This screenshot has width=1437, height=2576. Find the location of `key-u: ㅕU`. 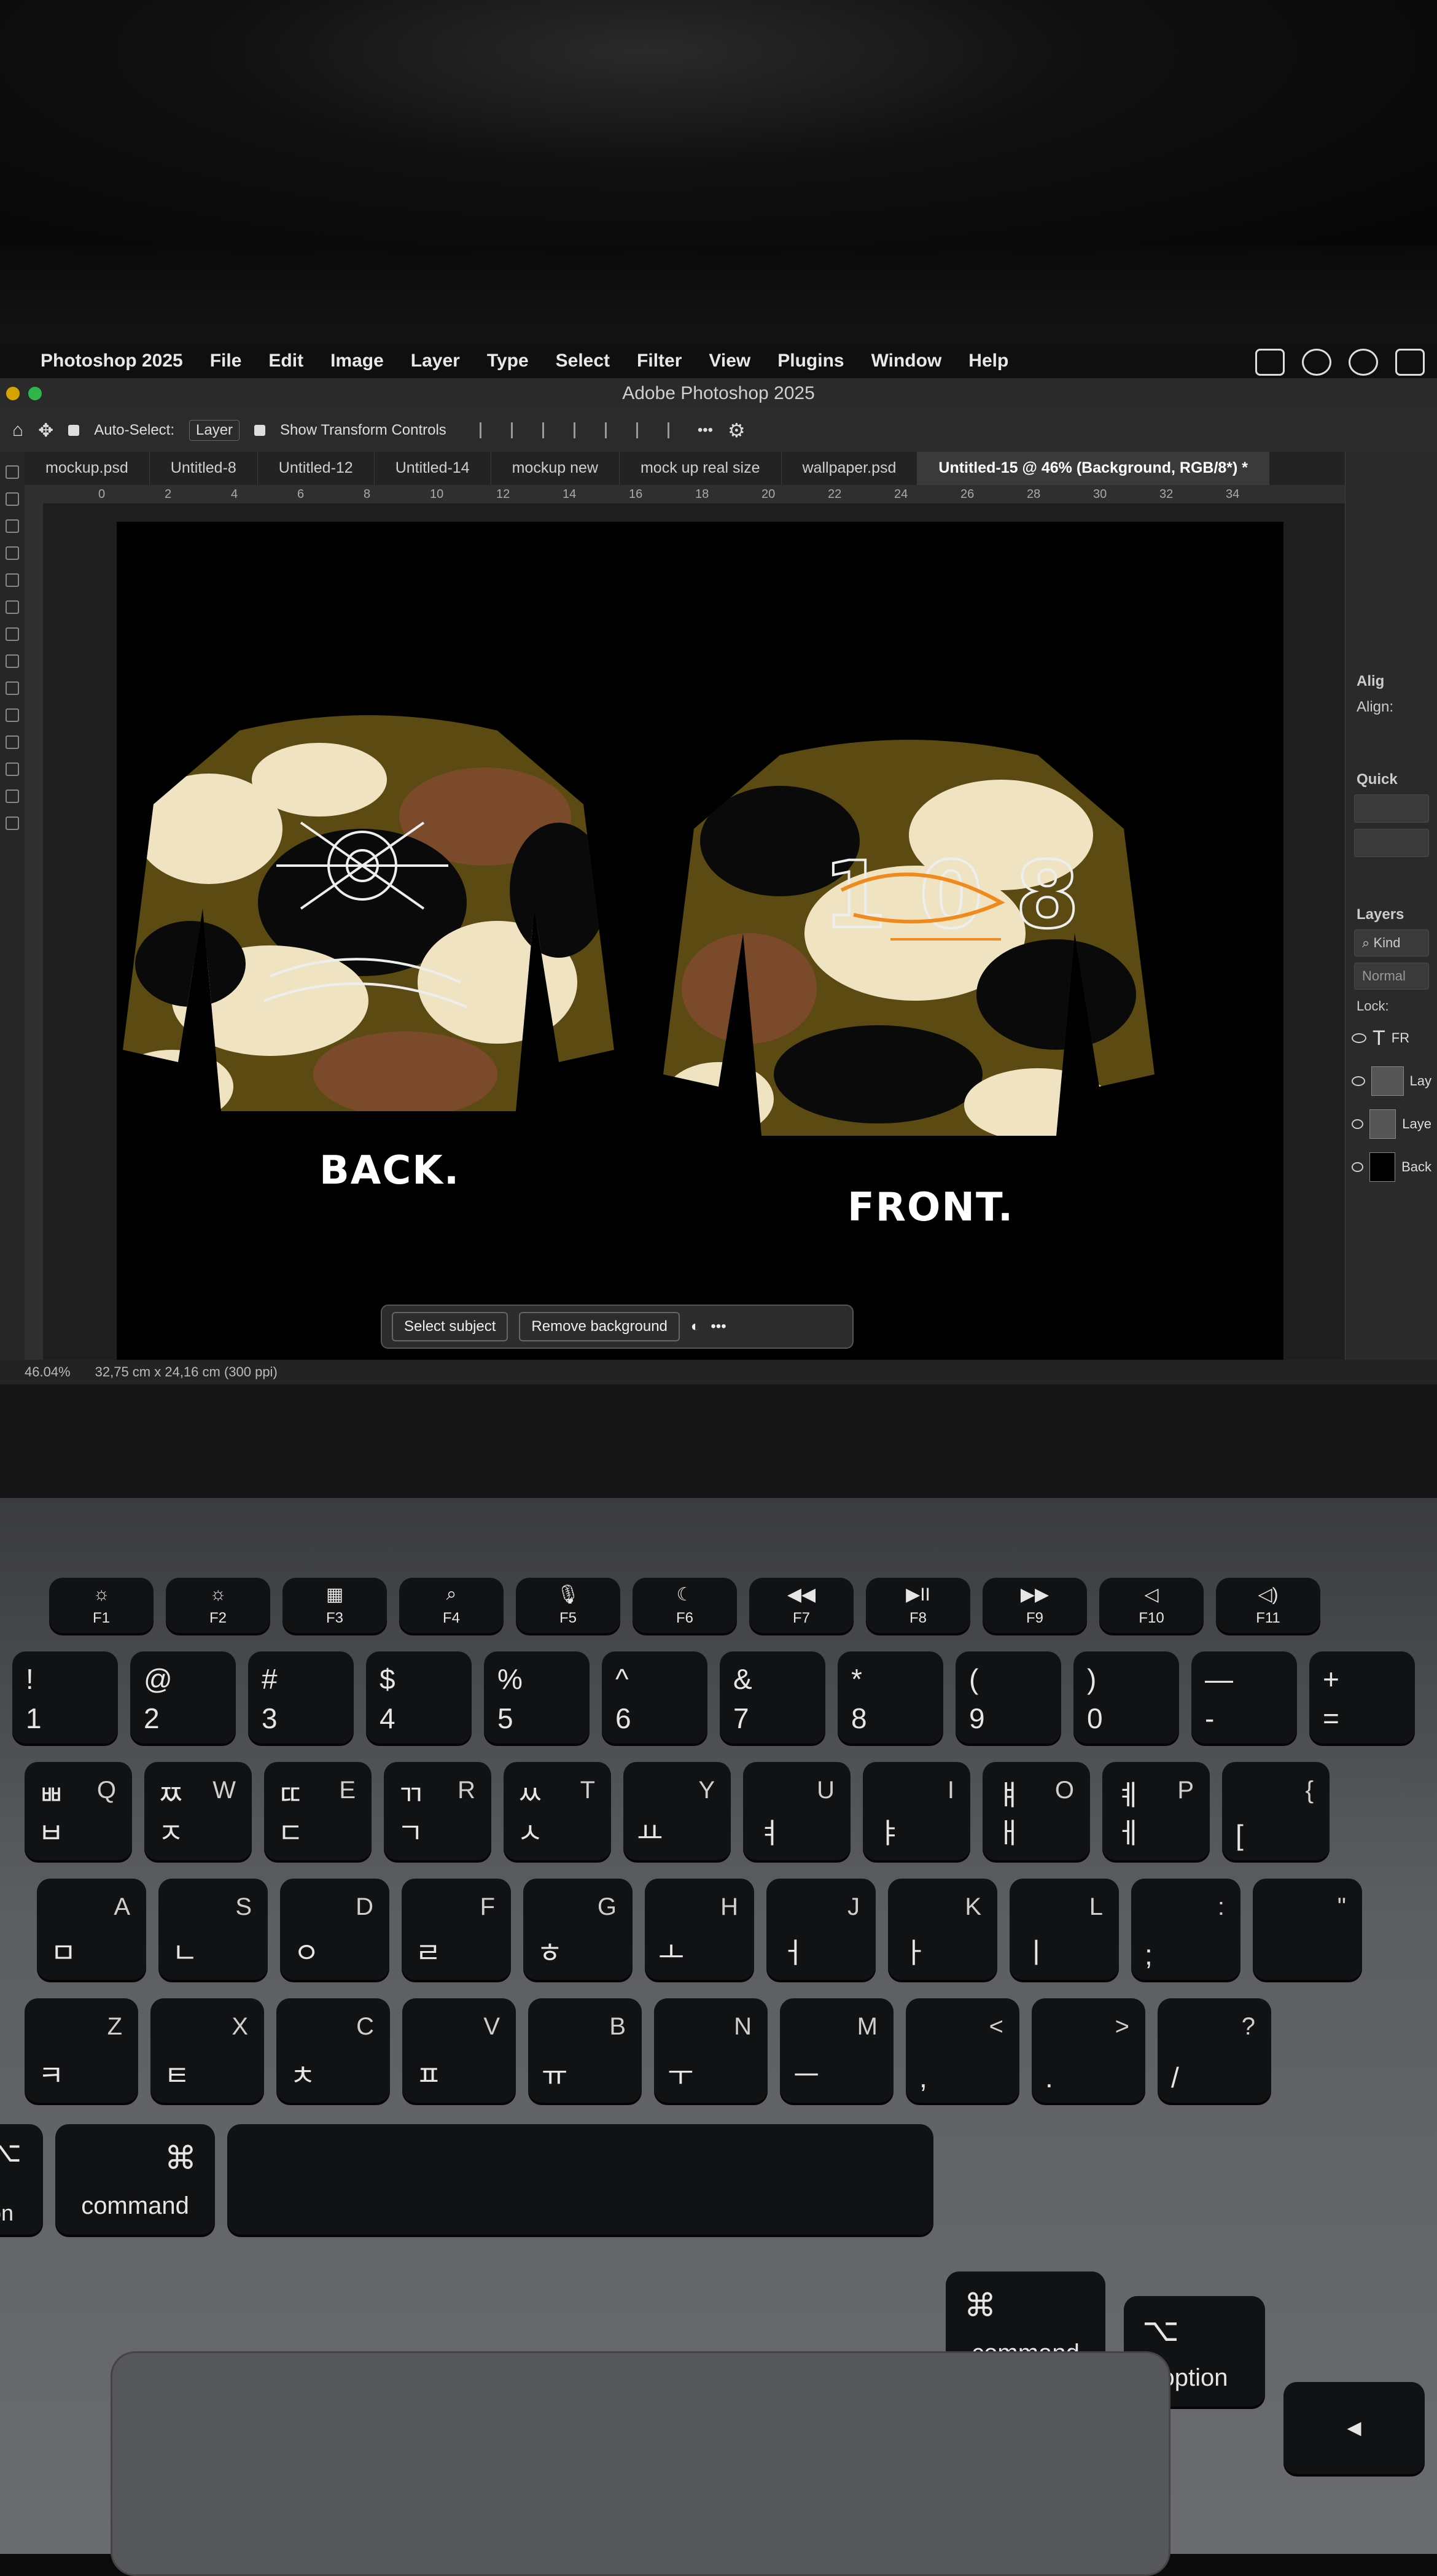

key-u: ㅕU is located at coordinates (797, 1811).